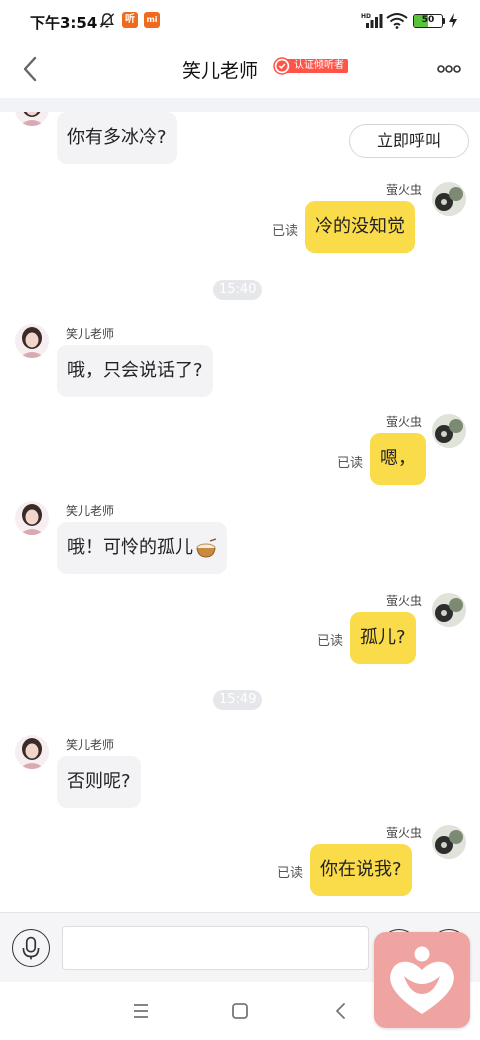  I want to click on wifi-icon, so click(397, 21).